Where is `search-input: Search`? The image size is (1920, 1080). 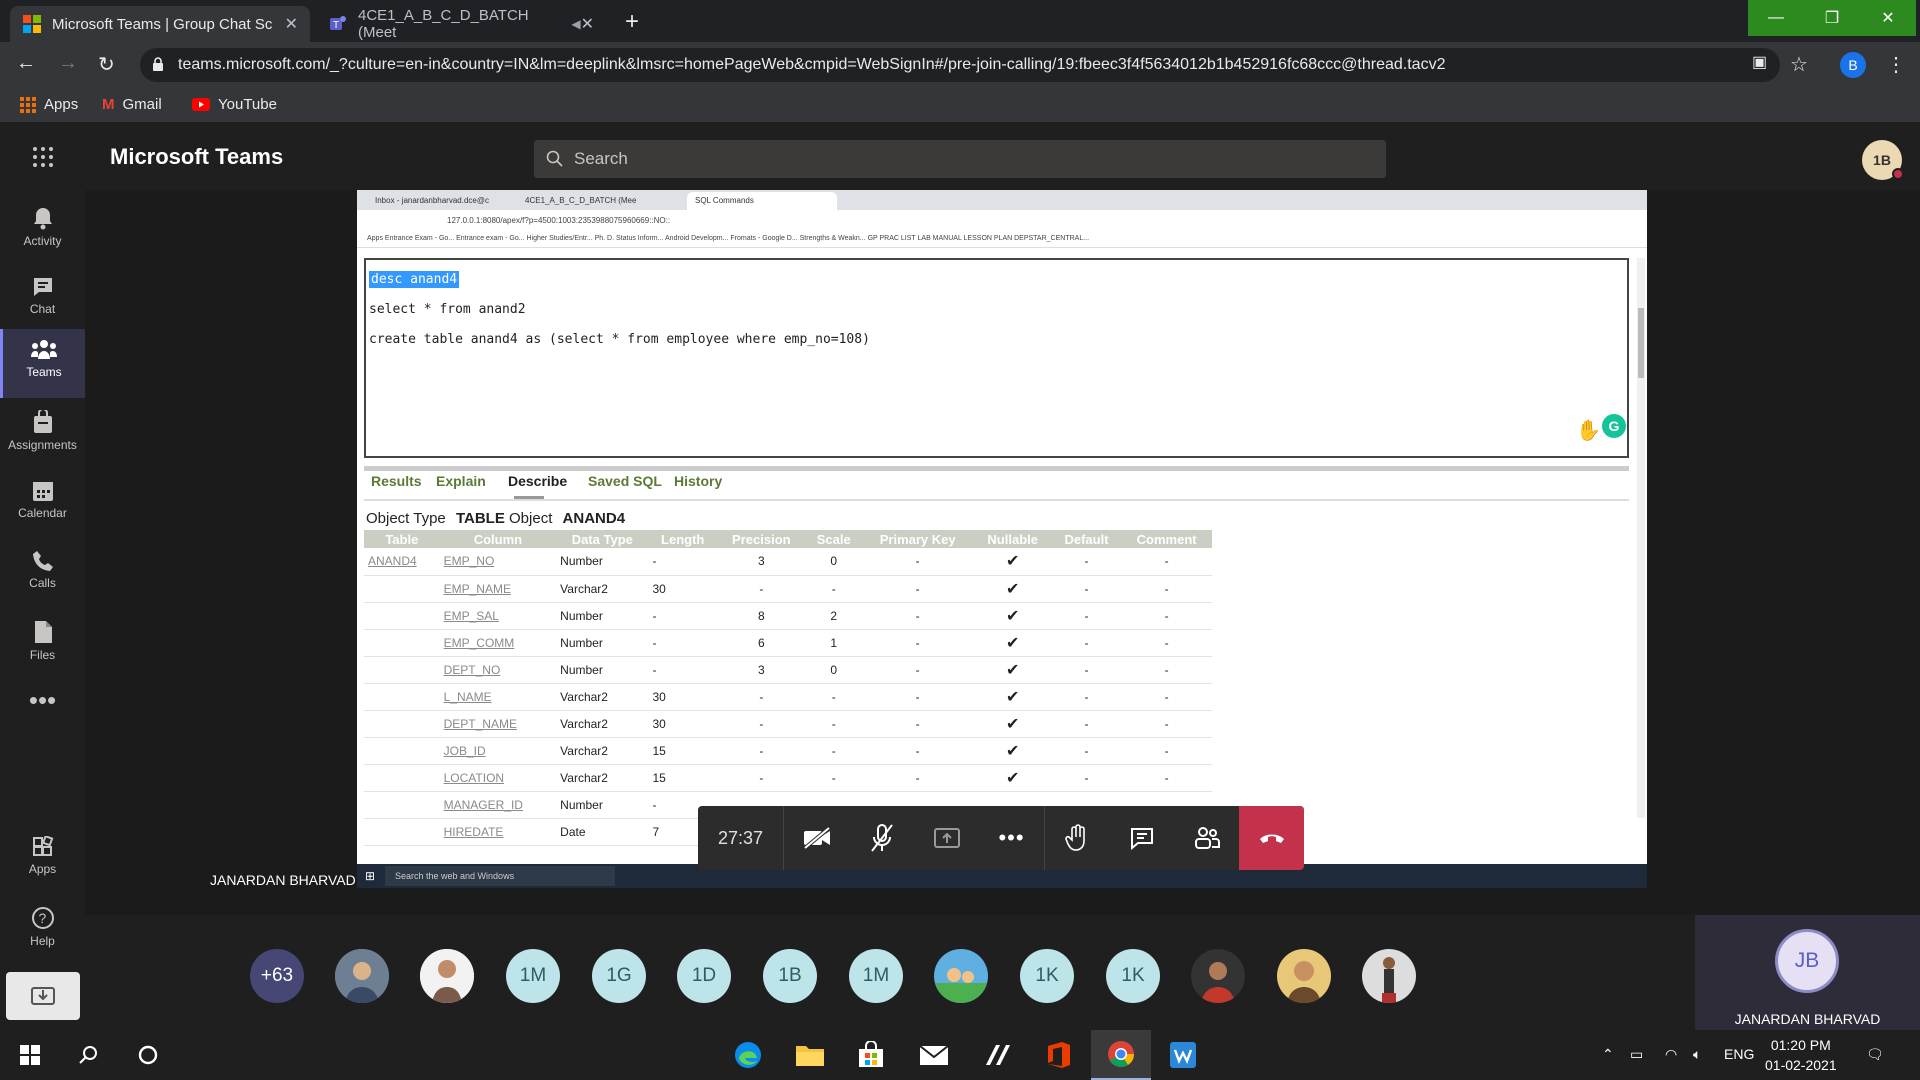
search-input: Search is located at coordinates (960, 159).